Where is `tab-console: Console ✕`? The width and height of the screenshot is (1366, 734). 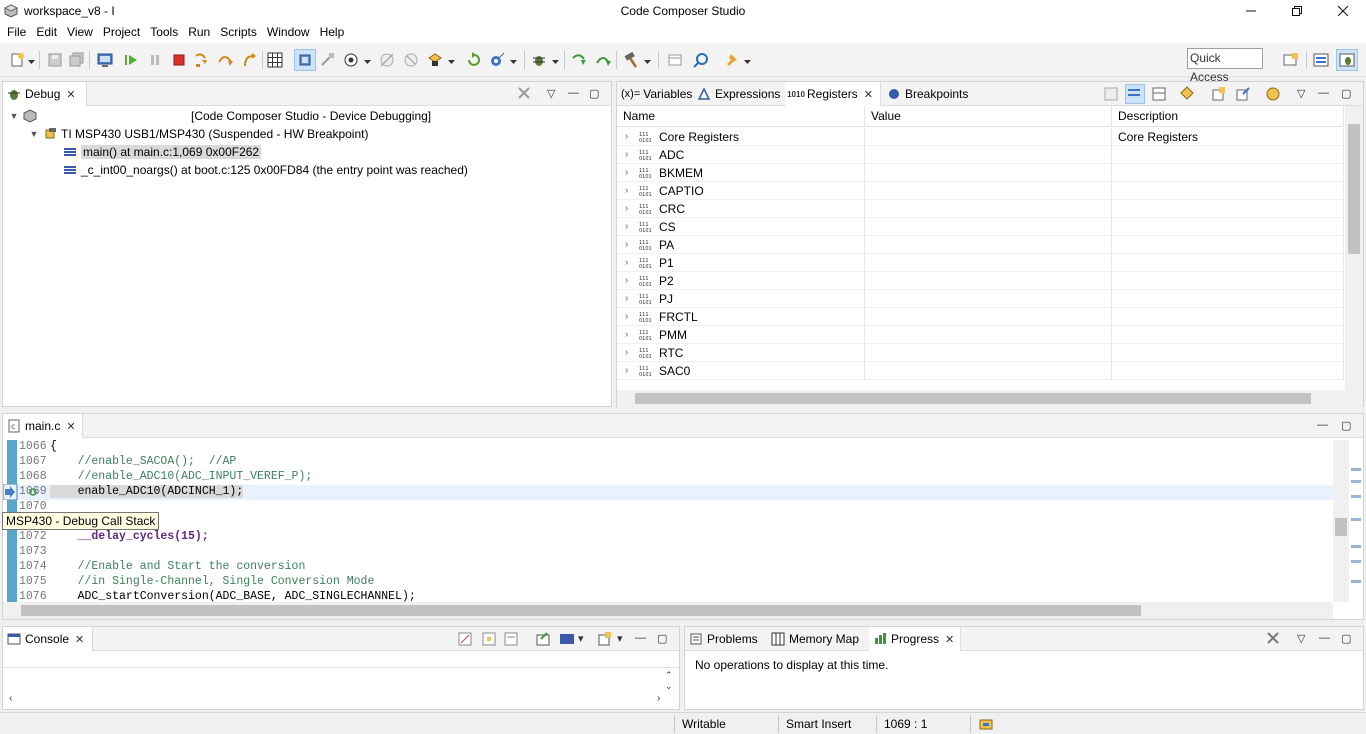 tab-console: Console ✕ is located at coordinates (48, 639).